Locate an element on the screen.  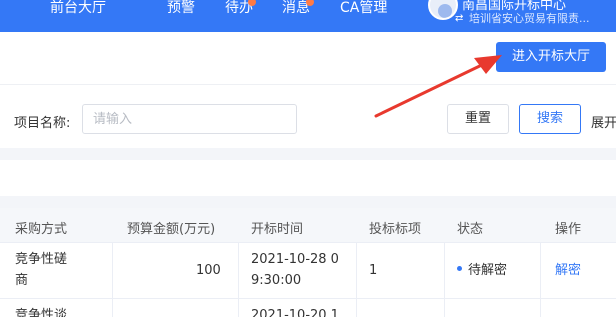
col-header-open-time: 开标时间 is located at coordinates (277, 229).